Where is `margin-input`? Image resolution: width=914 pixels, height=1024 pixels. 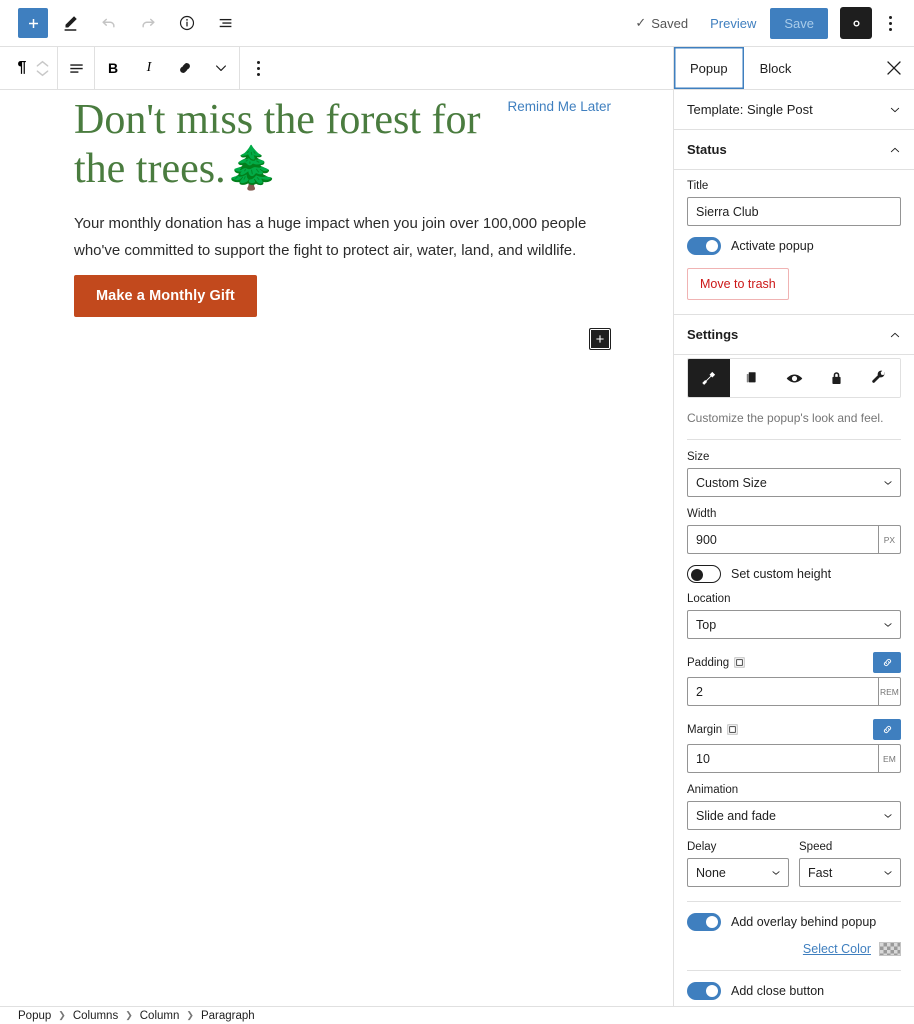 margin-input is located at coordinates (782, 758).